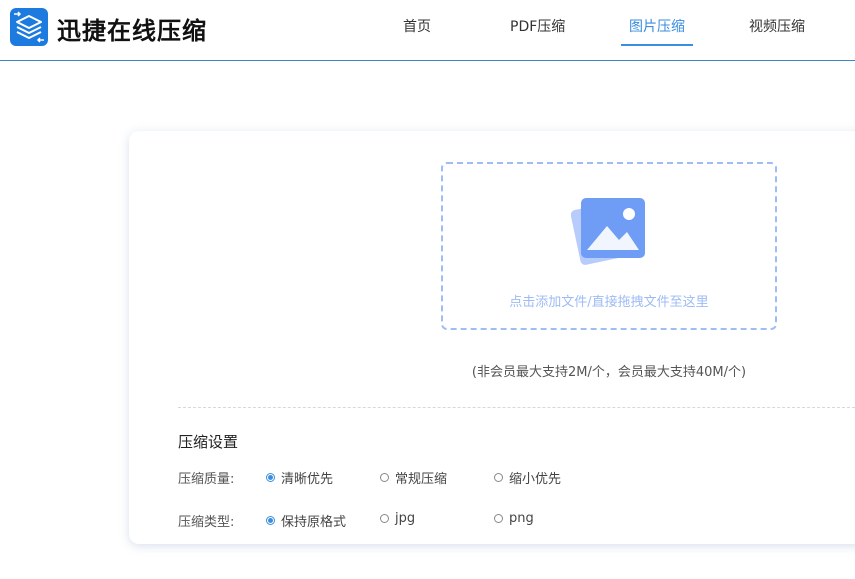 The image size is (855, 579). Describe the element at coordinates (657, 26) in the screenshot. I see `nav-image-compress: 图片压缩` at that location.